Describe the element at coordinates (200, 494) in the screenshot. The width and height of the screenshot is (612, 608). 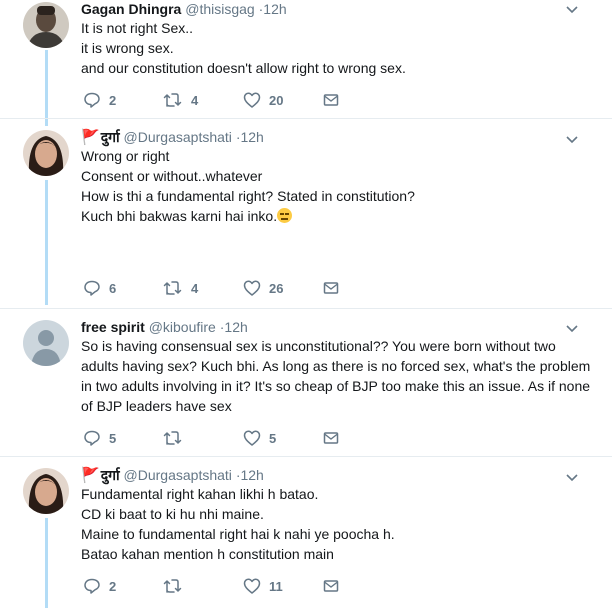
I see `tweet-text-line: Fundamental right kahan likhi h batao.` at that location.